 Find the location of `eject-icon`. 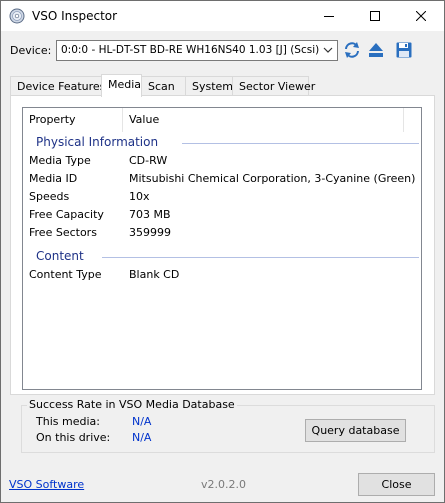

eject-icon is located at coordinates (376, 50).